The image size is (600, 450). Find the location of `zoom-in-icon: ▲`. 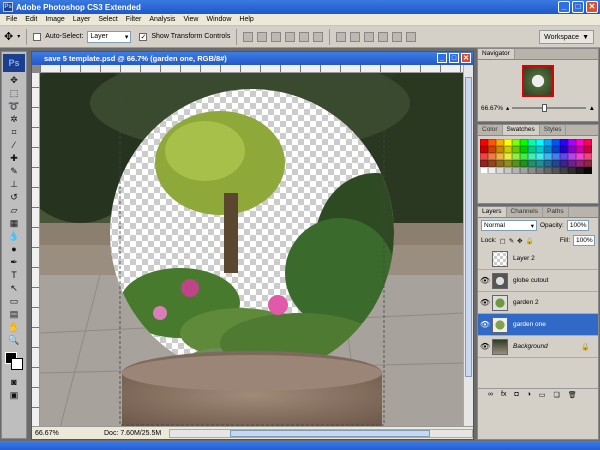

zoom-in-icon: ▲ is located at coordinates (592, 108).